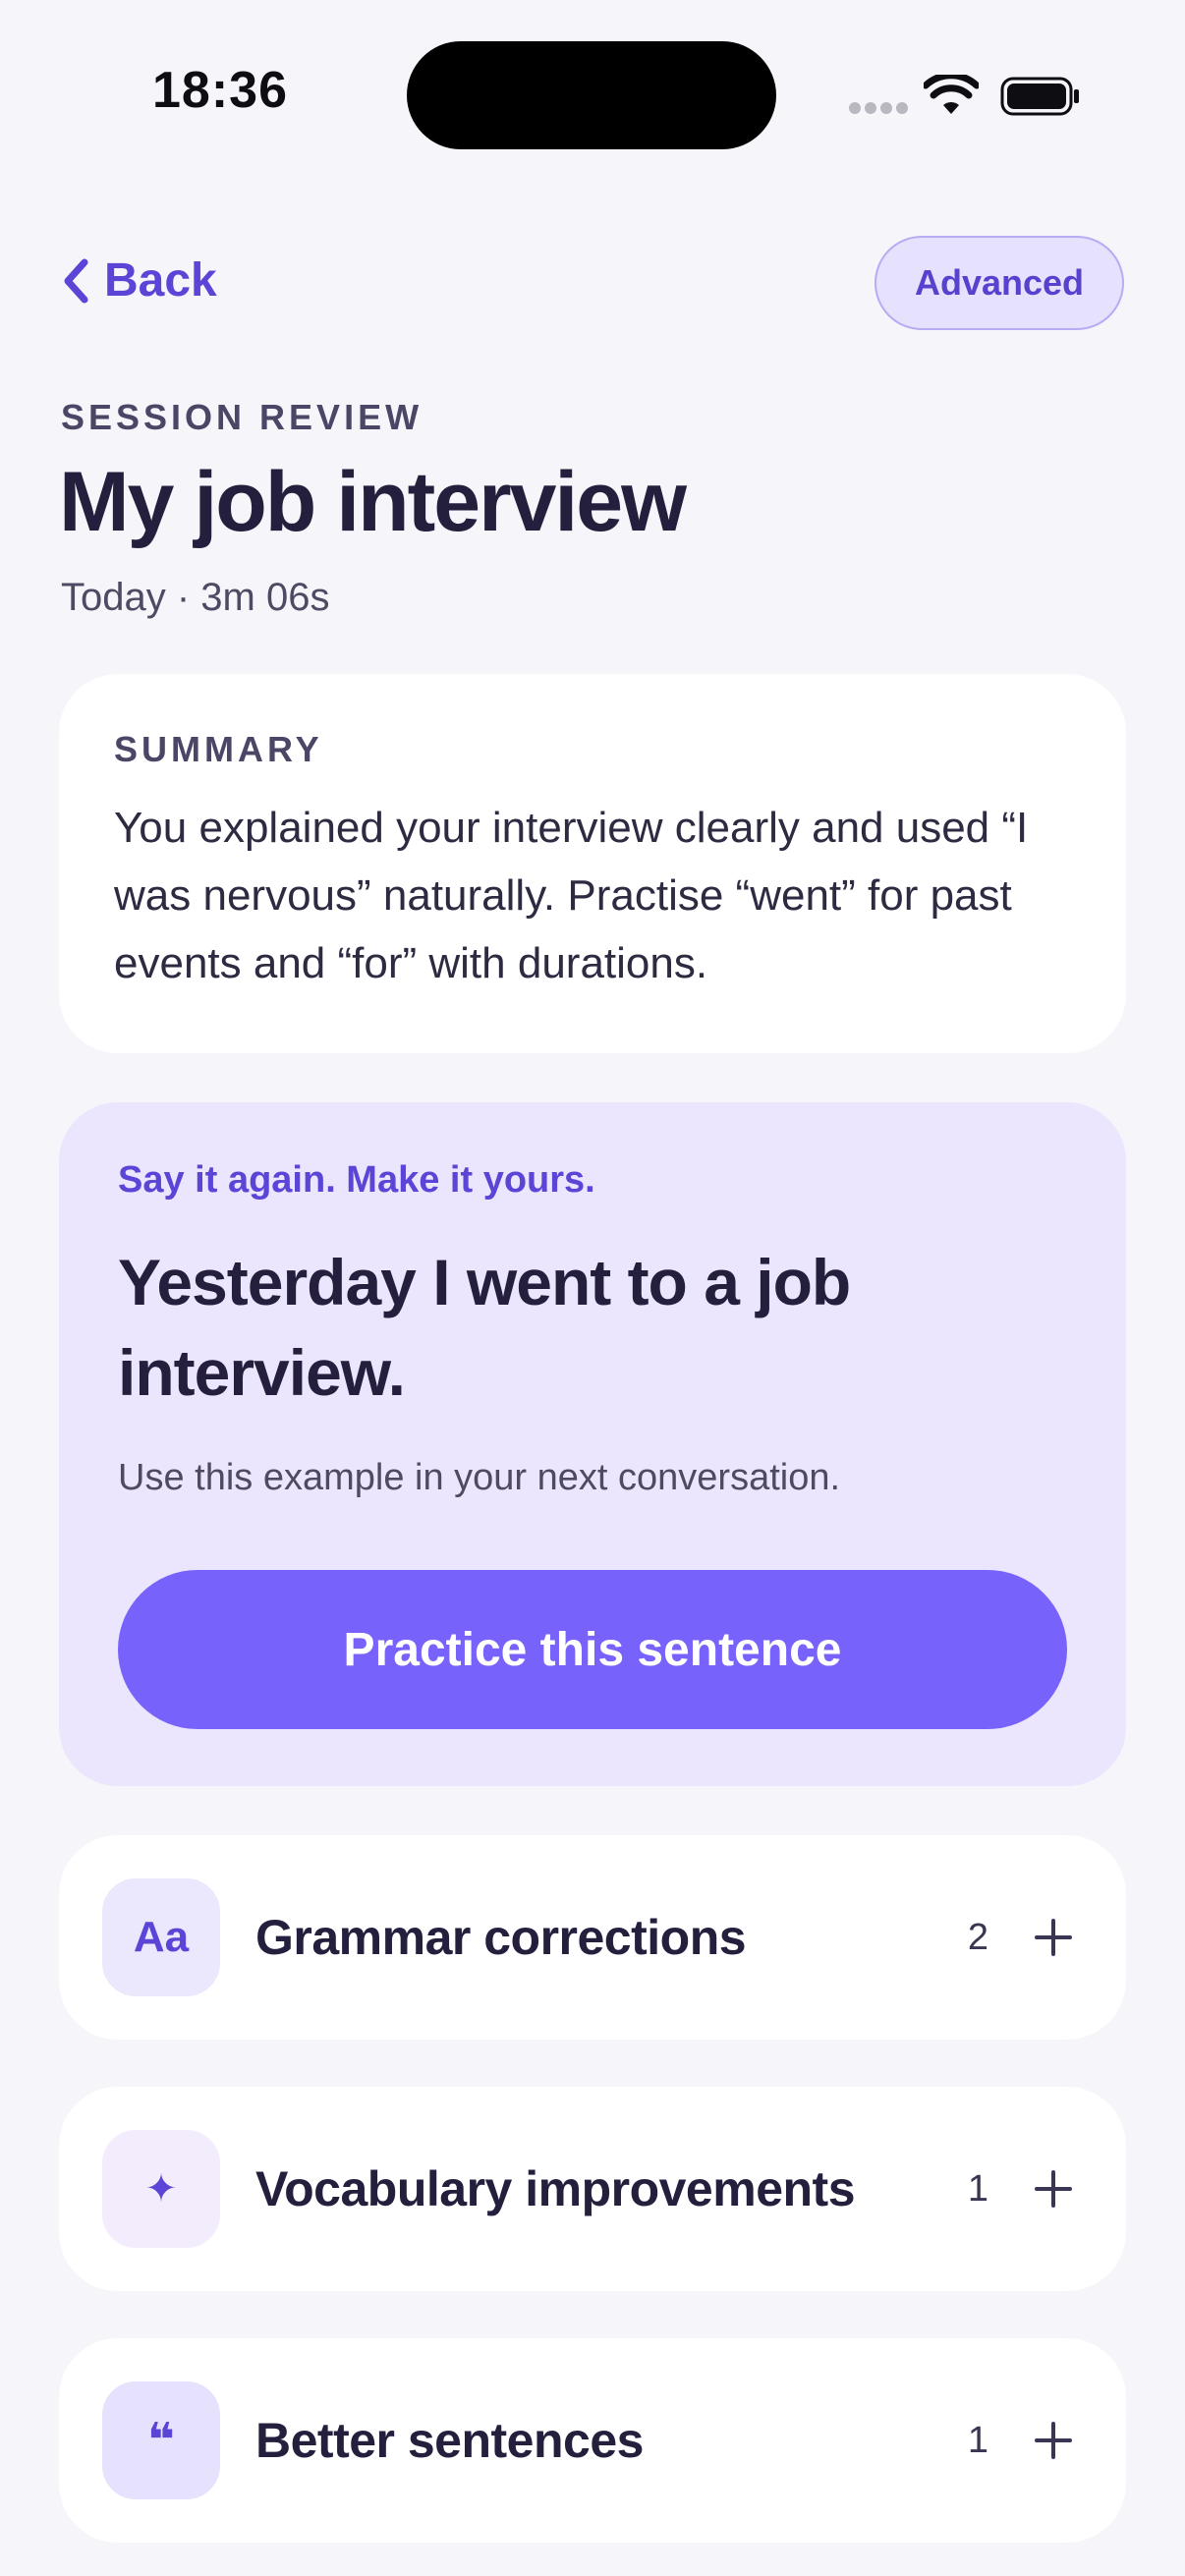 The height and width of the screenshot is (2576, 1185). I want to click on session-meta: Today · 3m 06s, so click(196, 597).